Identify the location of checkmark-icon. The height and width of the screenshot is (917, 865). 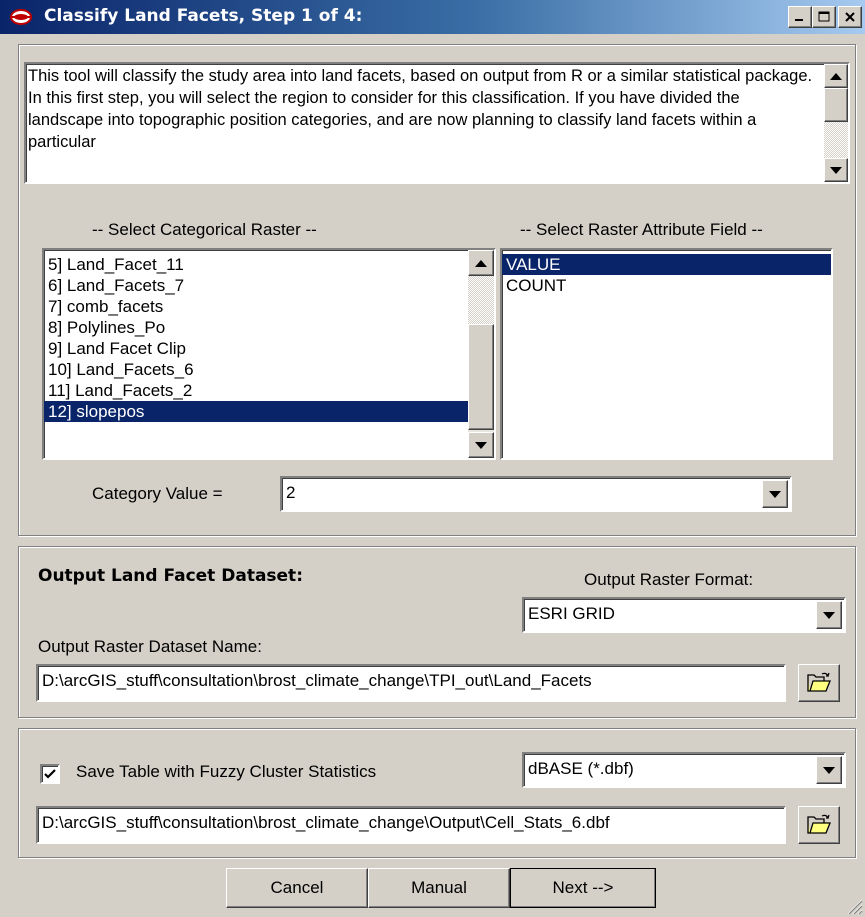
(50, 774).